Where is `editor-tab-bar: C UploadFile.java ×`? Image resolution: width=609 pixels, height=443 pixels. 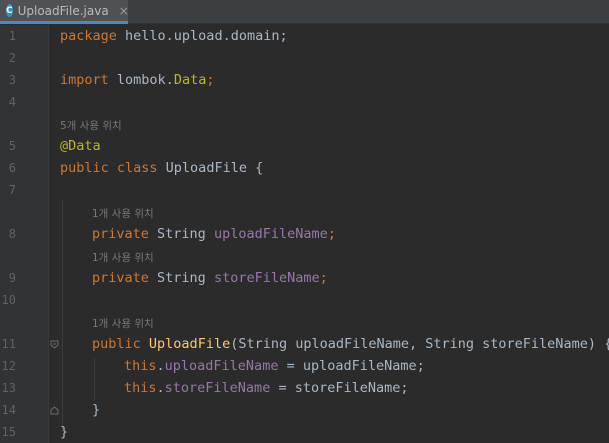 editor-tab-bar: C UploadFile.java × is located at coordinates (304, 12).